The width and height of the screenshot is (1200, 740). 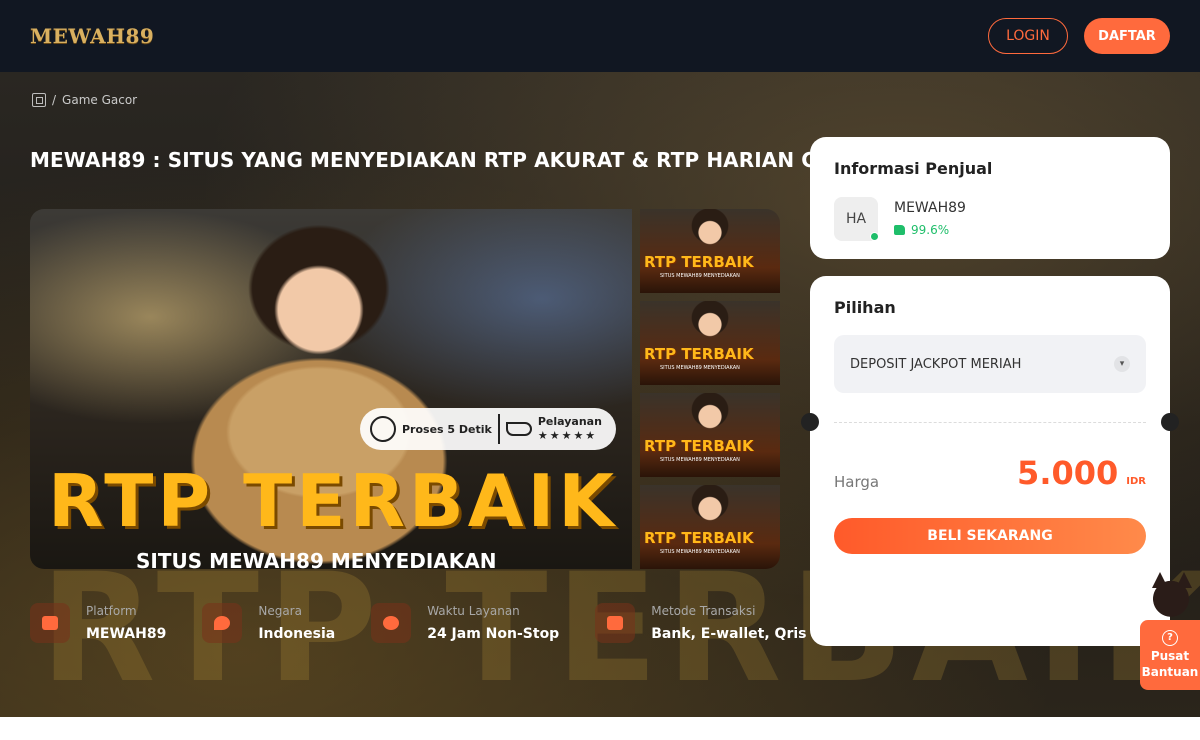 I want to click on option-select: DEPOSIT JACKPOT MERIAH ▾, so click(x=990, y=364).